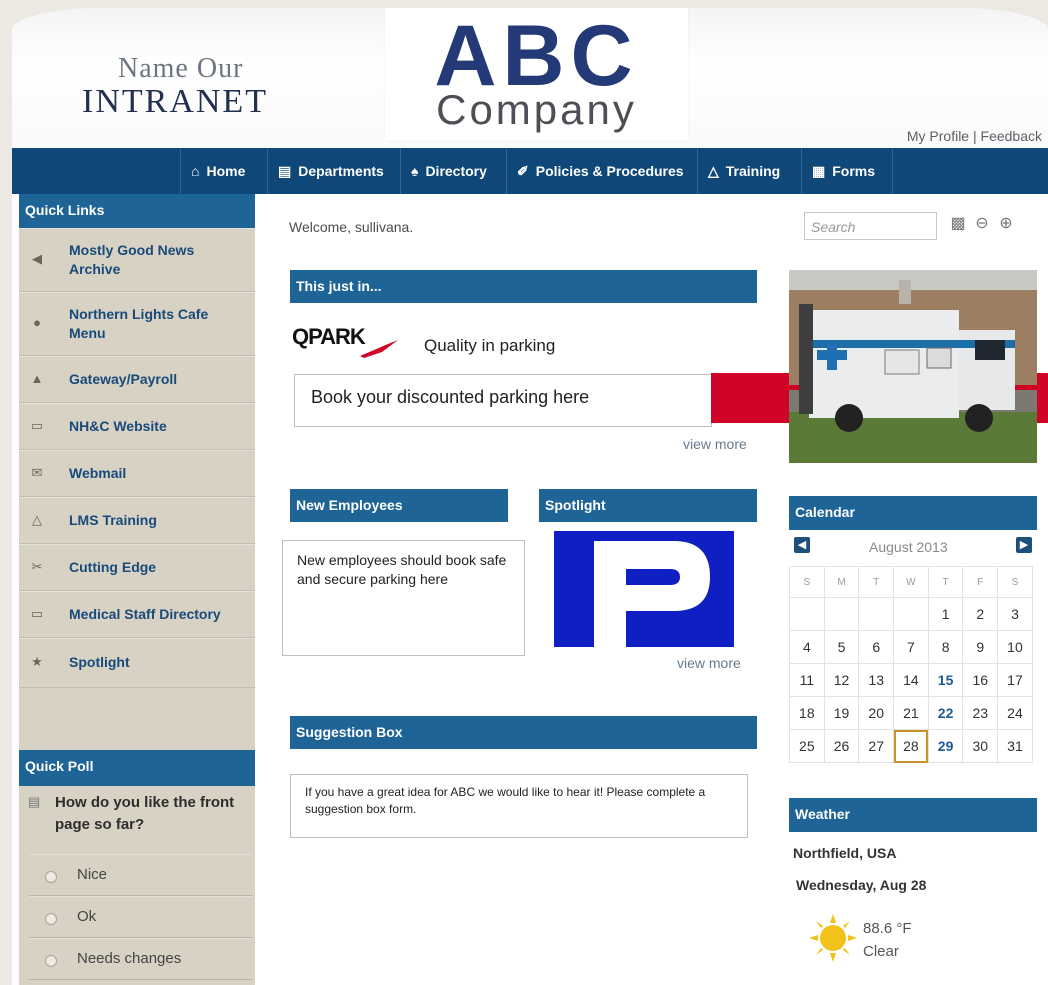 Image resolution: width=1048 pixels, height=985 pixels. Describe the element at coordinates (1011, 136) in the screenshot. I see `feedback-link: Feedback` at that location.